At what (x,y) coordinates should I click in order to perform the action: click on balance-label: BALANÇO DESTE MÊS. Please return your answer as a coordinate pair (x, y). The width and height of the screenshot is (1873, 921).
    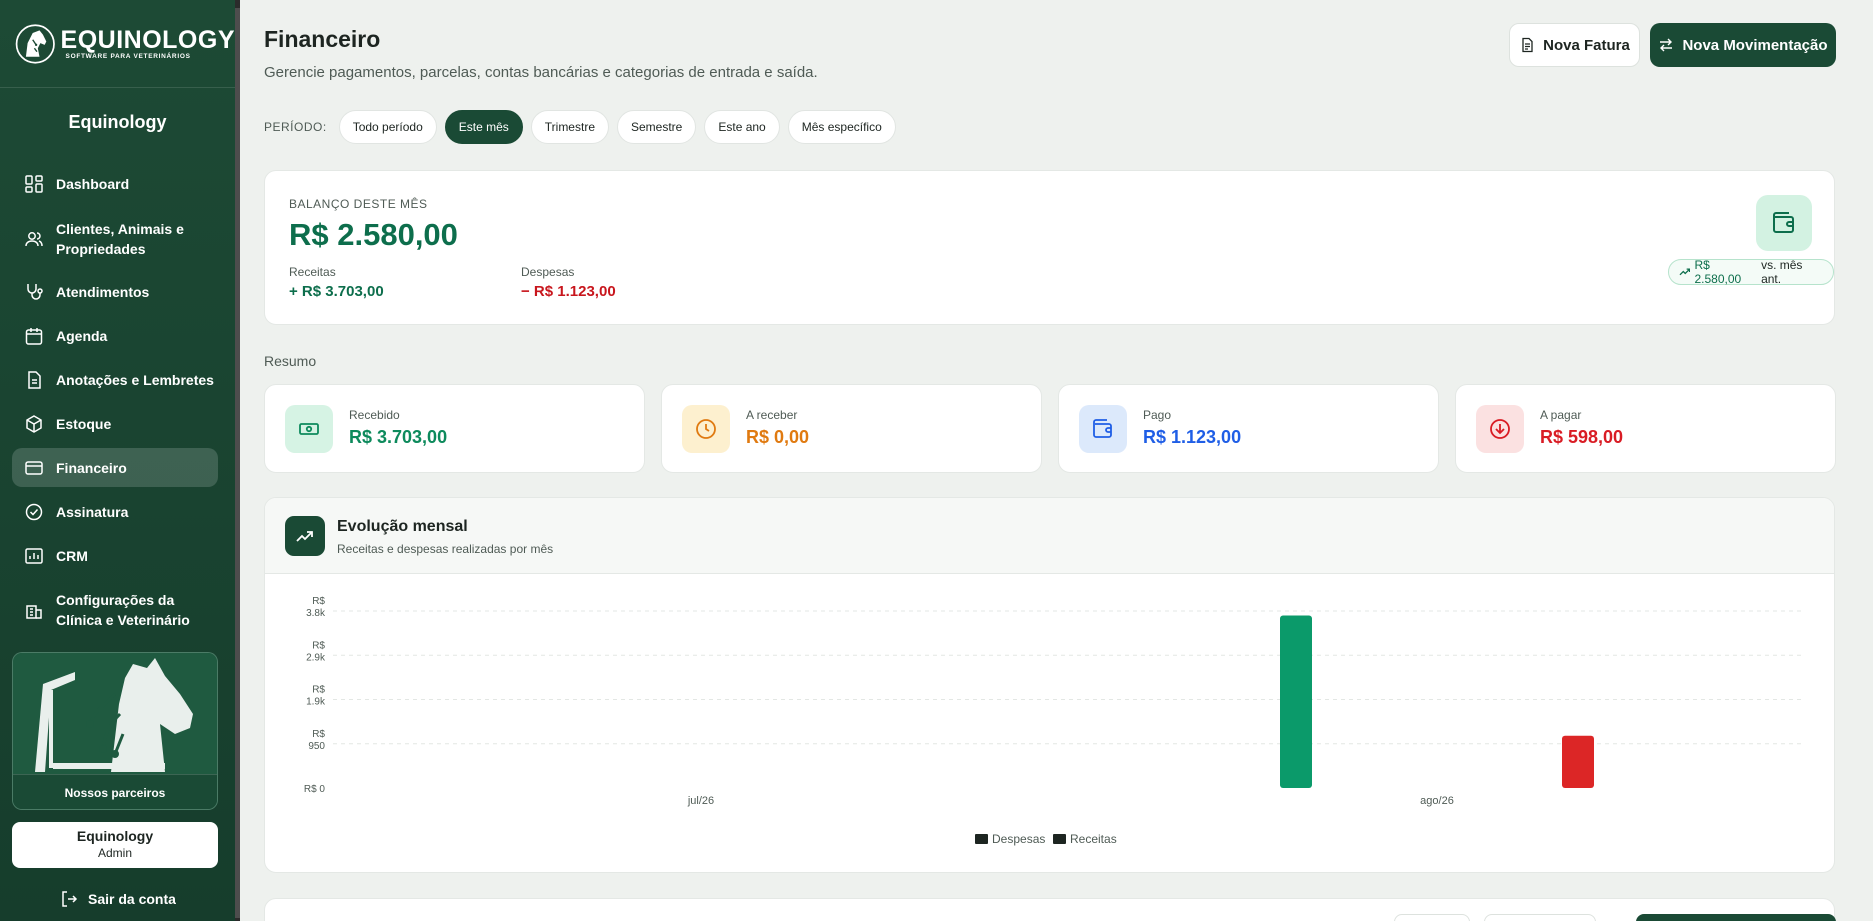
    Looking at the image, I should click on (358, 204).